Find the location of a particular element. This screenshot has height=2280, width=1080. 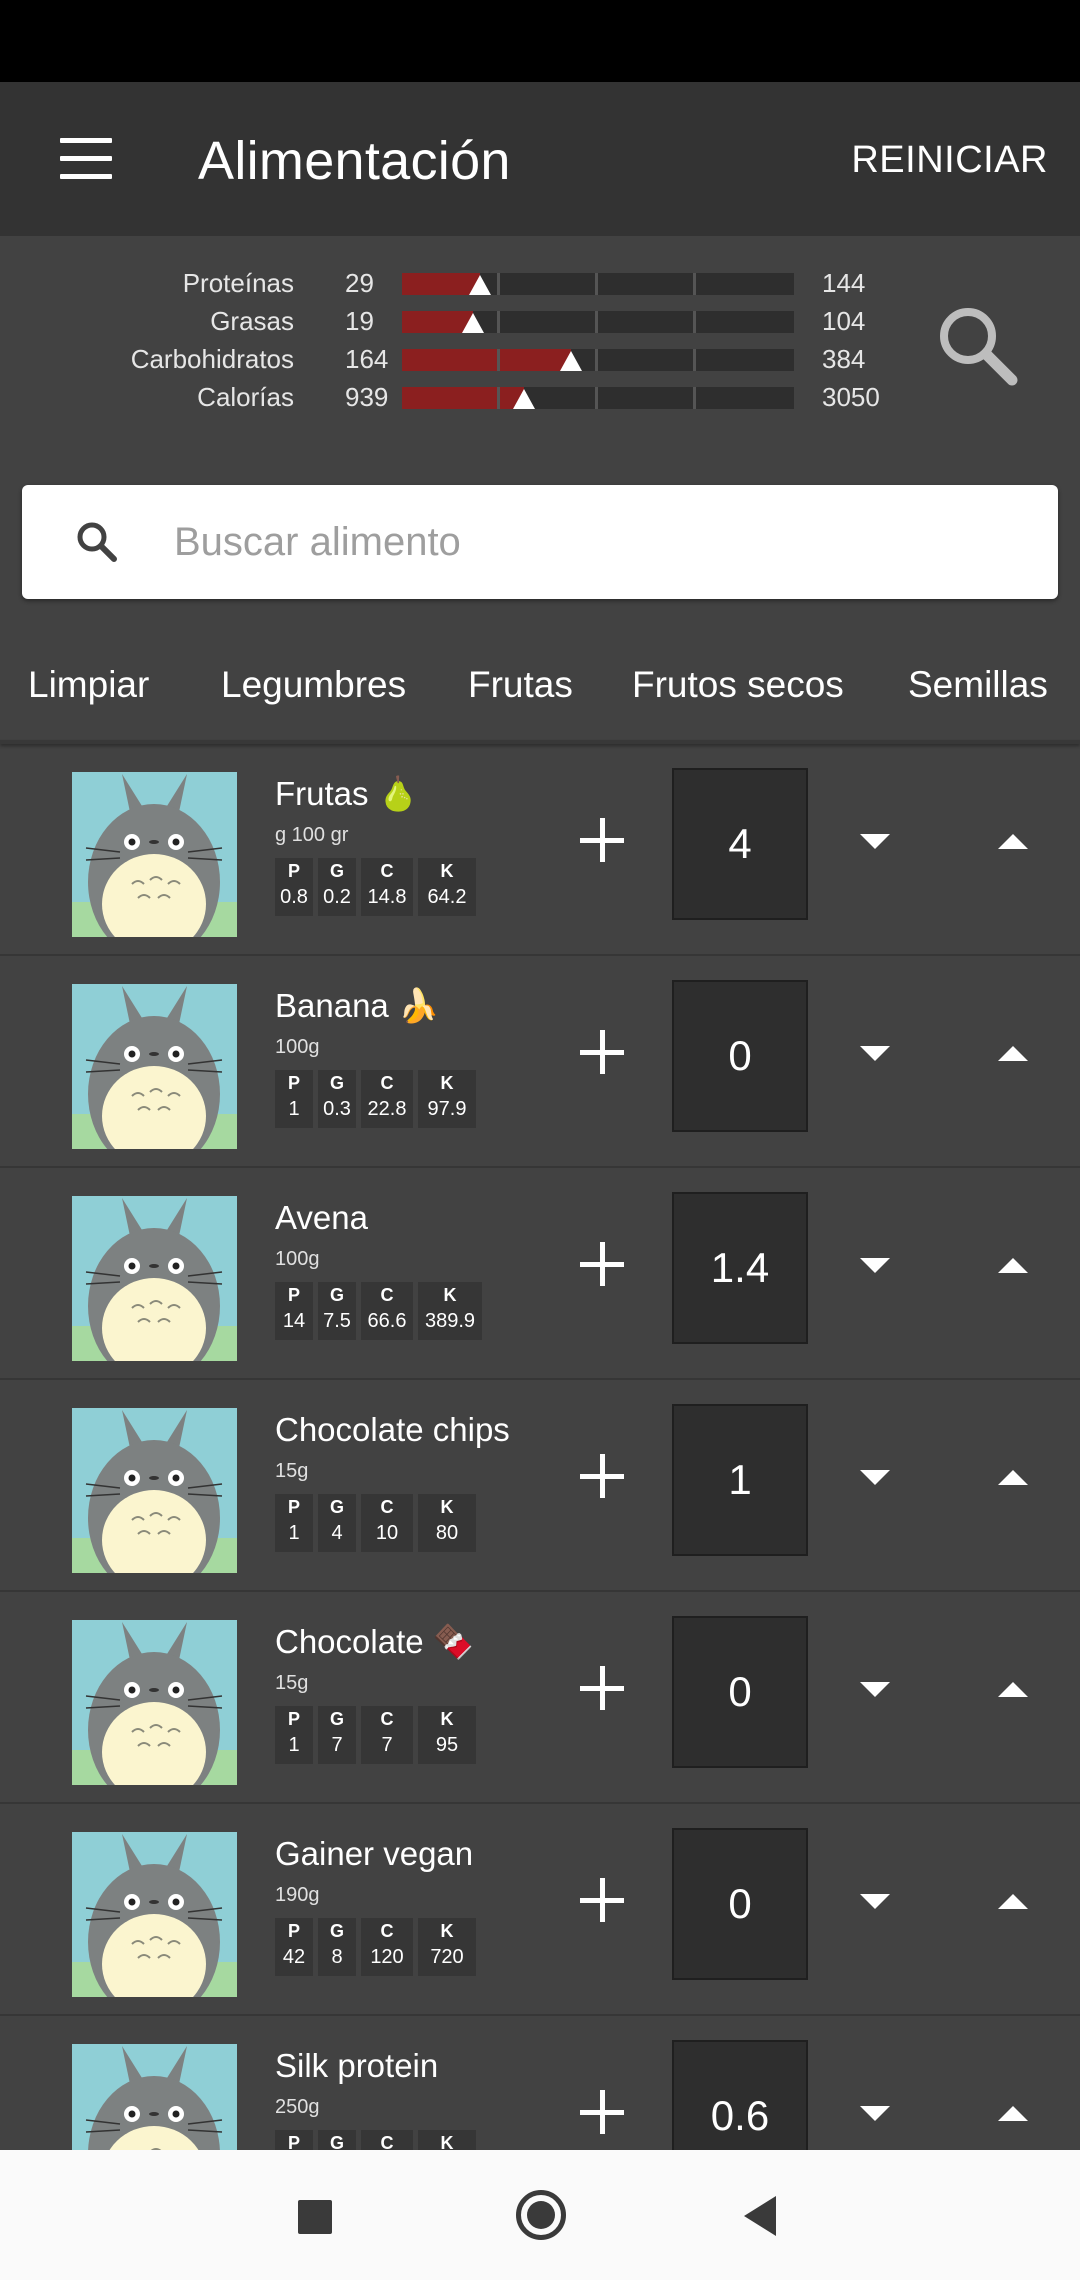

system-nav-bar is located at coordinates (540, 2215).